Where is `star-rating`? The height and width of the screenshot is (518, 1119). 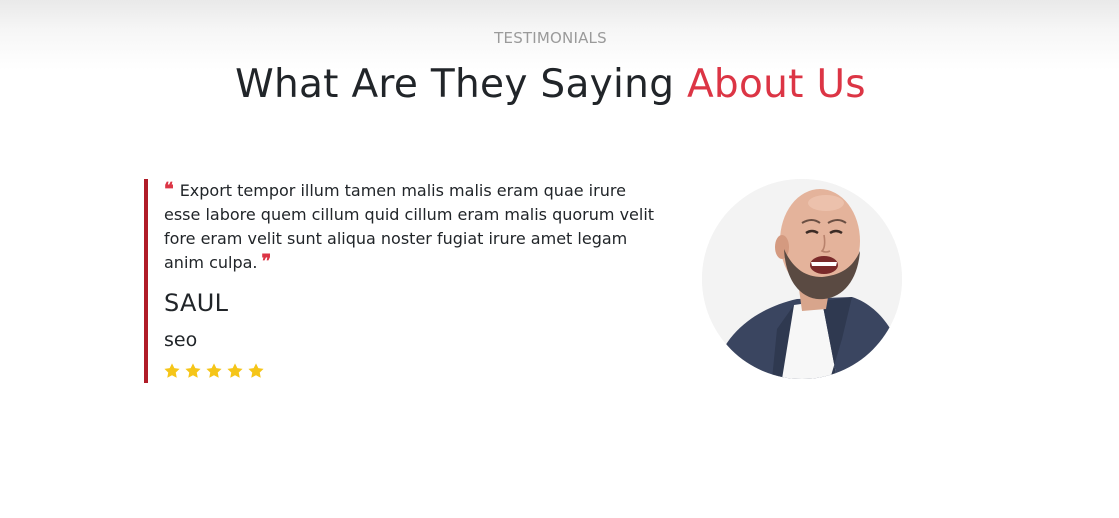
star-rating is located at coordinates (214, 371).